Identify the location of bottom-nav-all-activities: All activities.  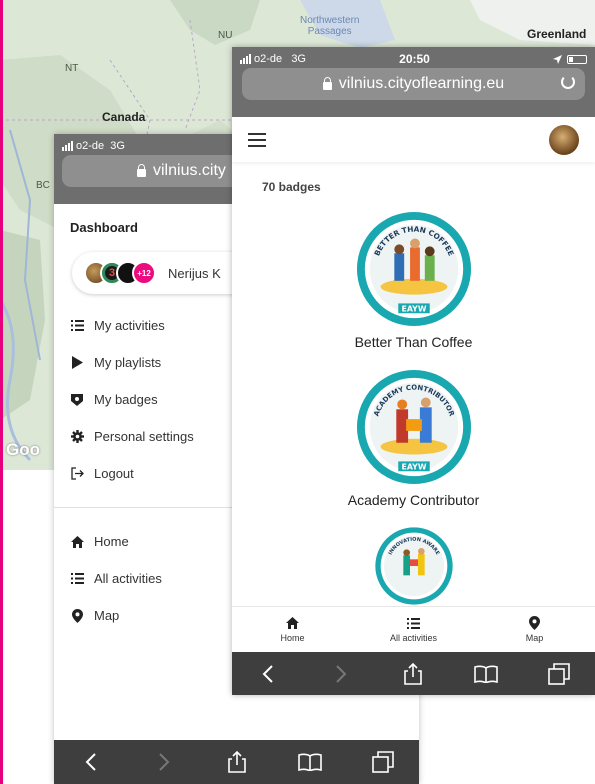
(413, 629).